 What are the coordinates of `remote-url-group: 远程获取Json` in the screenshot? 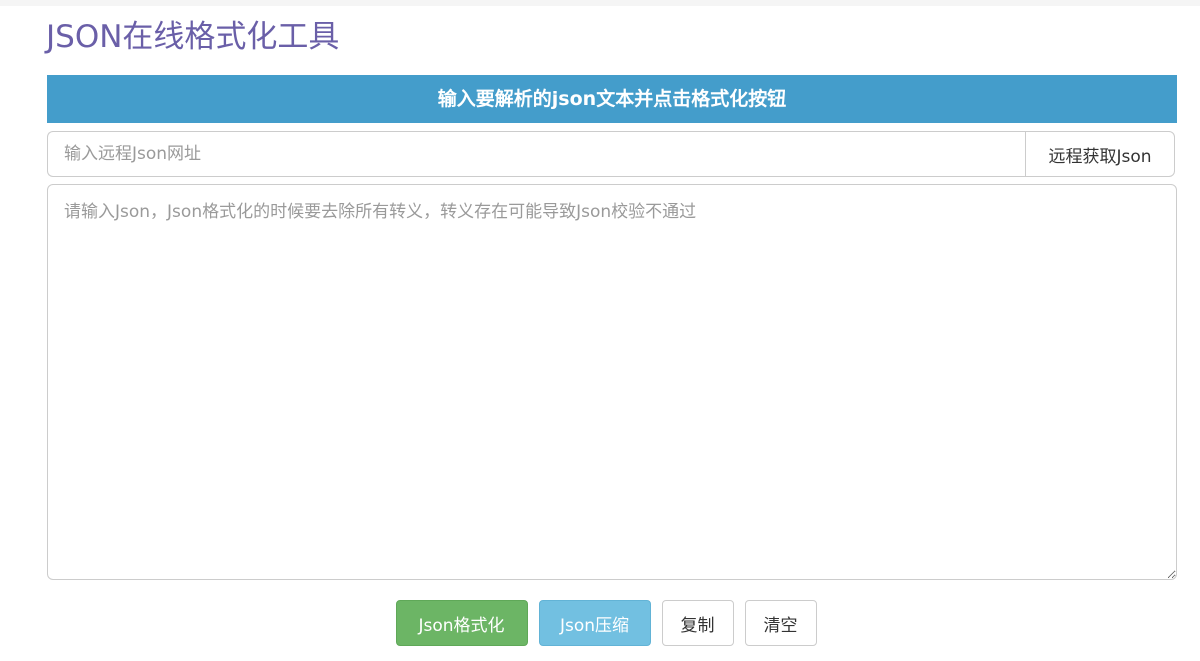 It's located at (611, 154).